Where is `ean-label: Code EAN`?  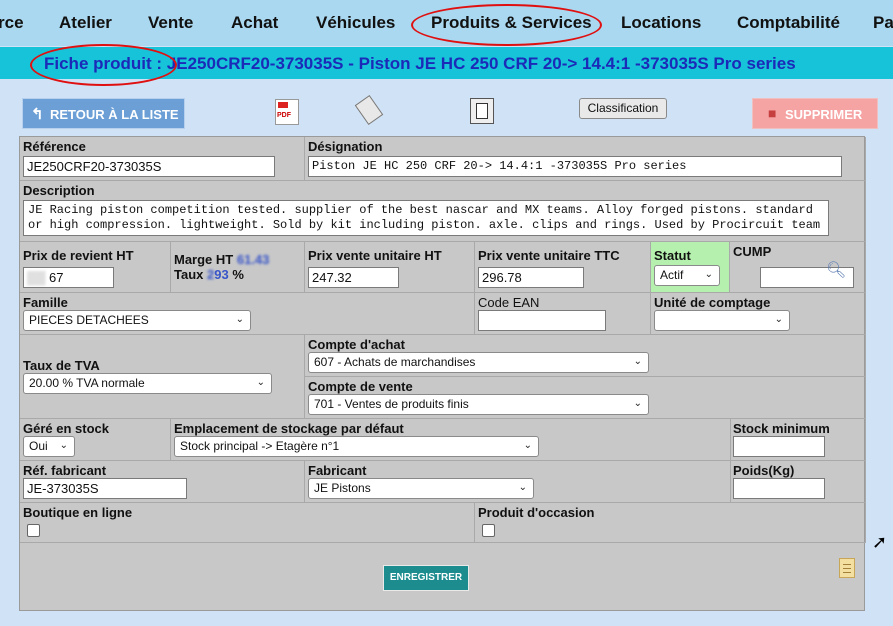
ean-label: Code EAN is located at coordinates (509, 302).